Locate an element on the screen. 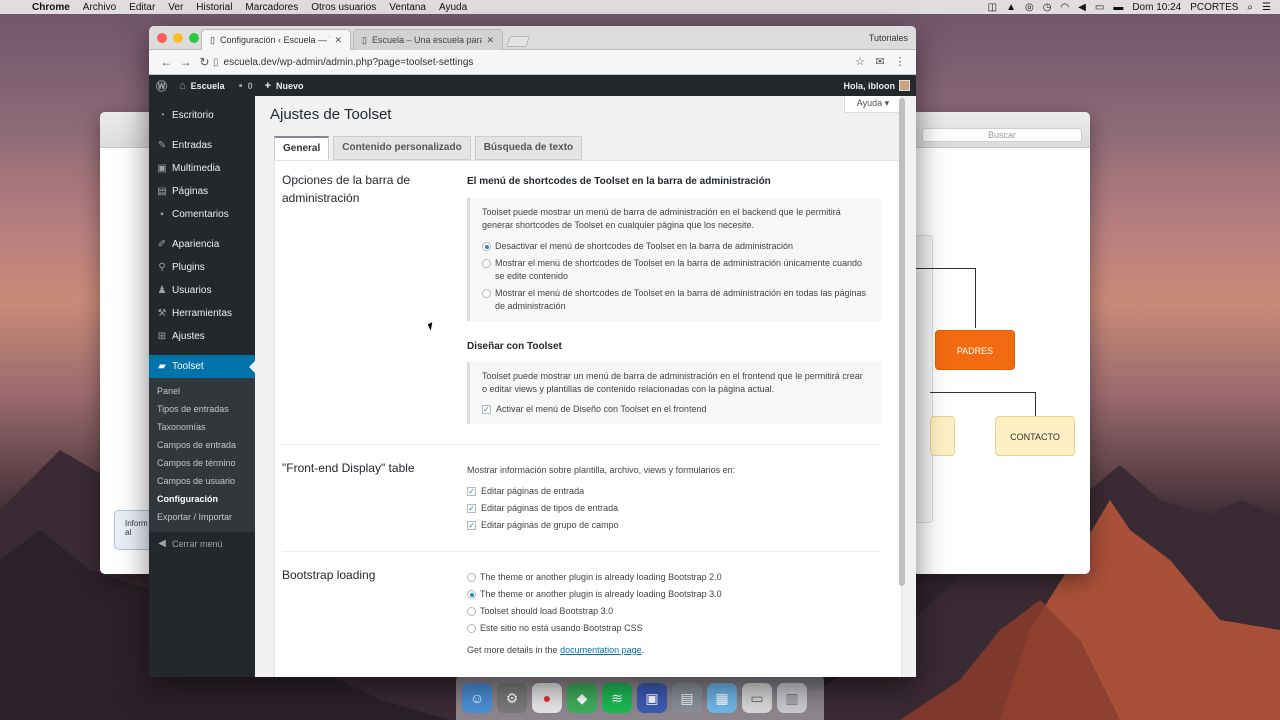 This screenshot has width=1280, height=720. browser-profile-name: Tutoriales is located at coordinates (888, 38).